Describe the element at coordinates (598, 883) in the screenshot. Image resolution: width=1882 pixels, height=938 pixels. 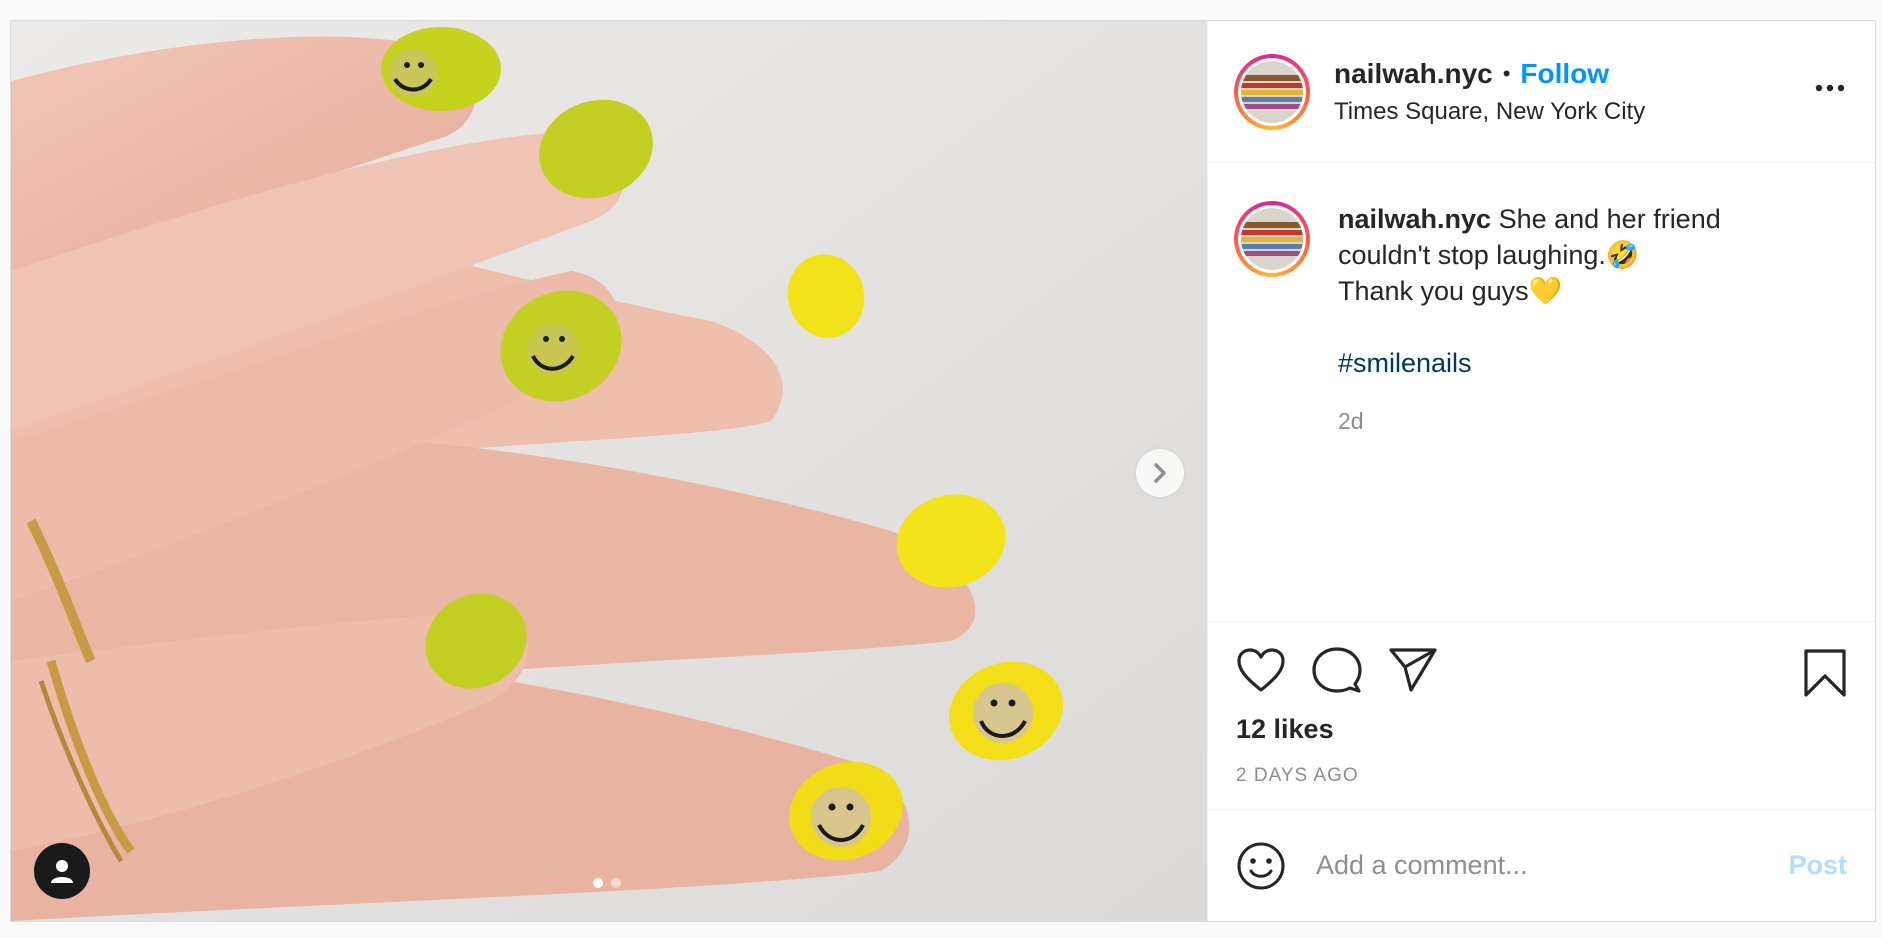
I see `carousel-dot-active` at that location.